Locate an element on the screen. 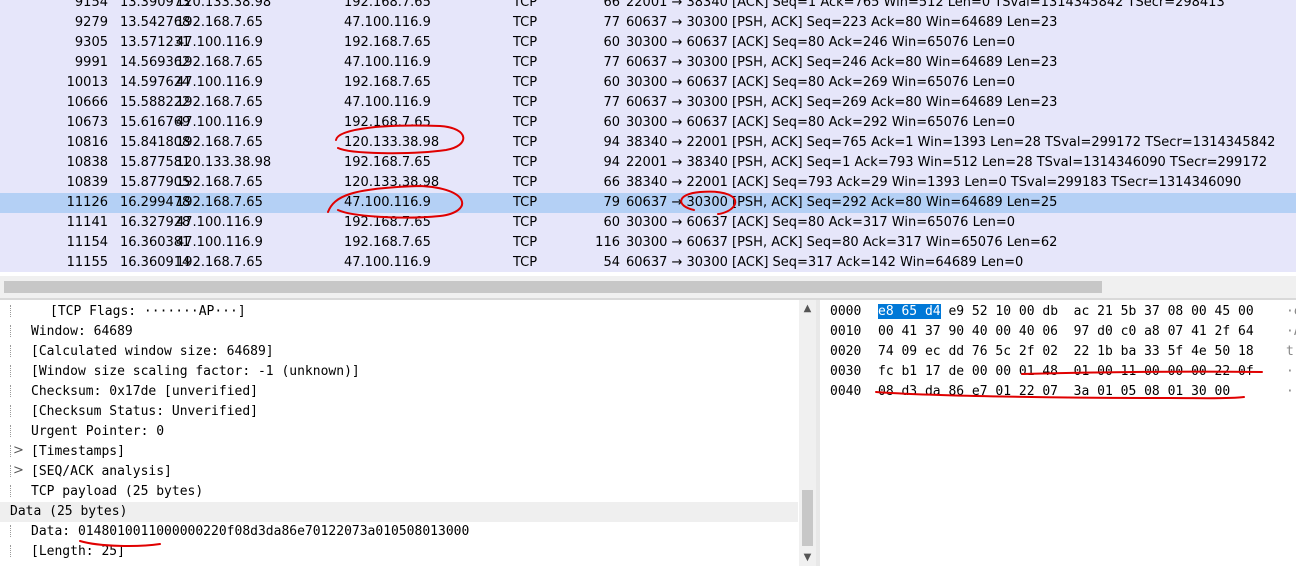 The image size is (1296, 566). detail-text: [SEQ/ACK analysis] is located at coordinates (101, 471).